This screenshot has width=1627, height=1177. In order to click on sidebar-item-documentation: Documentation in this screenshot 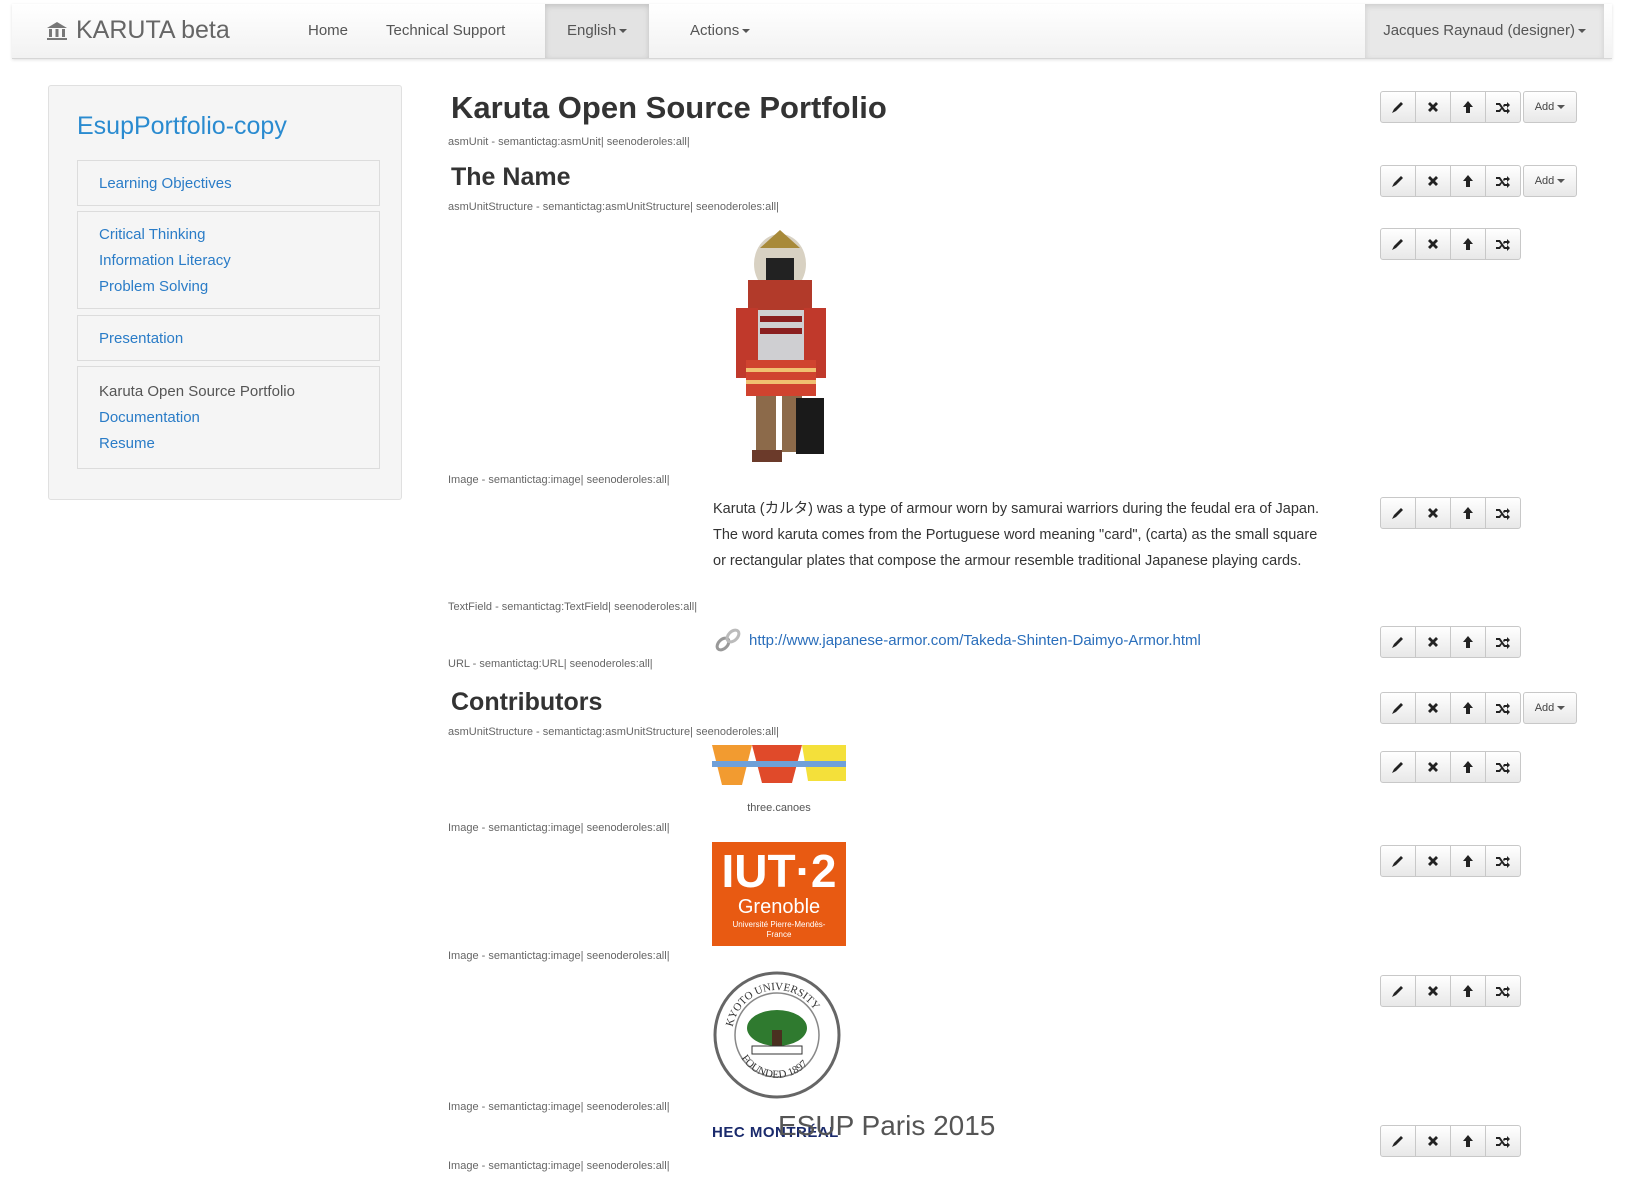, I will do `click(228, 418)`.